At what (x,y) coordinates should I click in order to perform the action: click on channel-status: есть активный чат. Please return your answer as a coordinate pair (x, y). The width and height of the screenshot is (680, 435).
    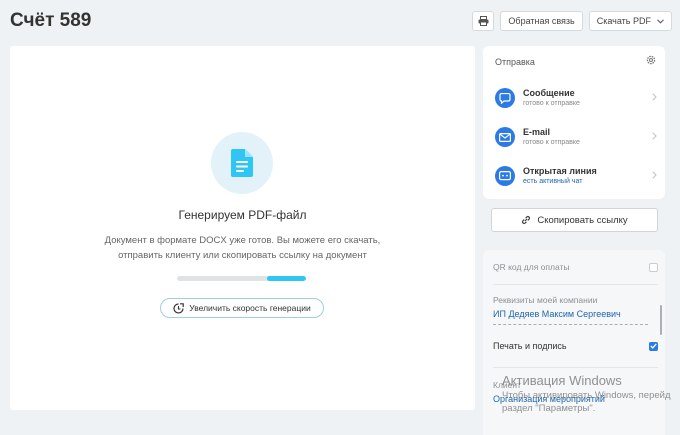
    Looking at the image, I should click on (553, 181).